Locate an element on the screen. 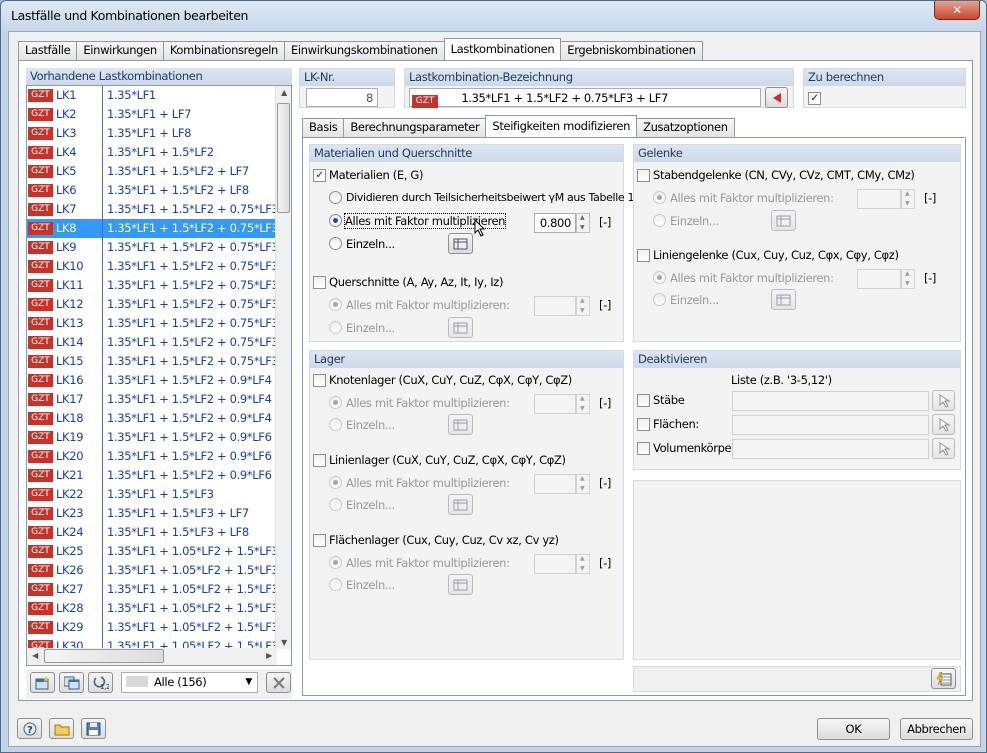 The image size is (987, 753). material-einzeln-radio is located at coordinates (335, 243).